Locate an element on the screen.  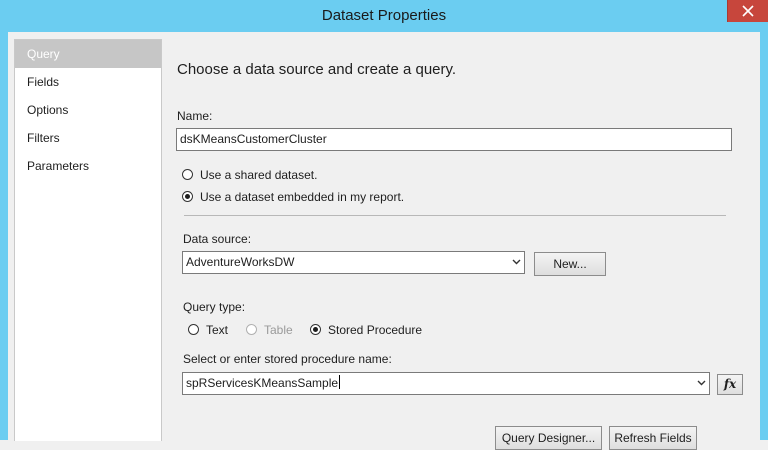
stored-procedure-combo: spRServicesKMeansSample is located at coordinates (446, 383).